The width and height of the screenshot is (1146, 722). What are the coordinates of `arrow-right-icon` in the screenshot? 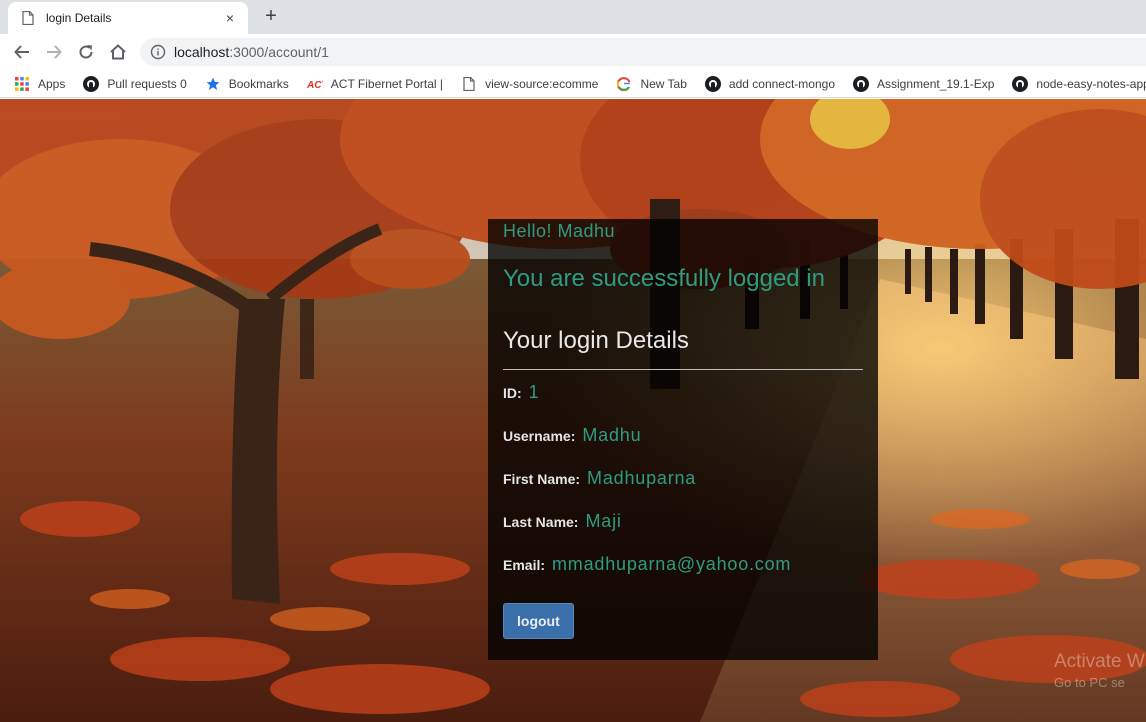 It's located at (54, 52).